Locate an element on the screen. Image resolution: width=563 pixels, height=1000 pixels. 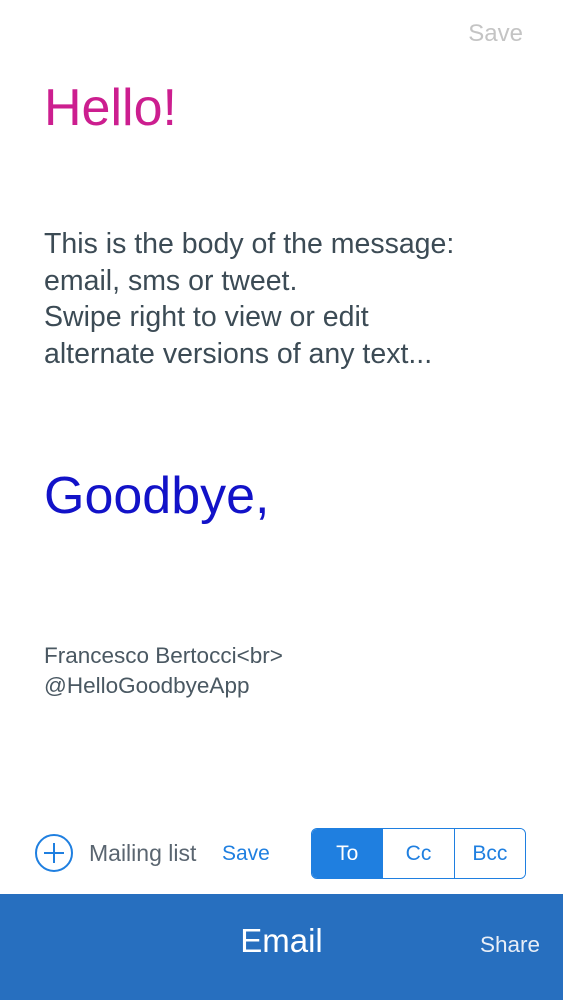
share-button: Share is located at coordinates (510, 945).